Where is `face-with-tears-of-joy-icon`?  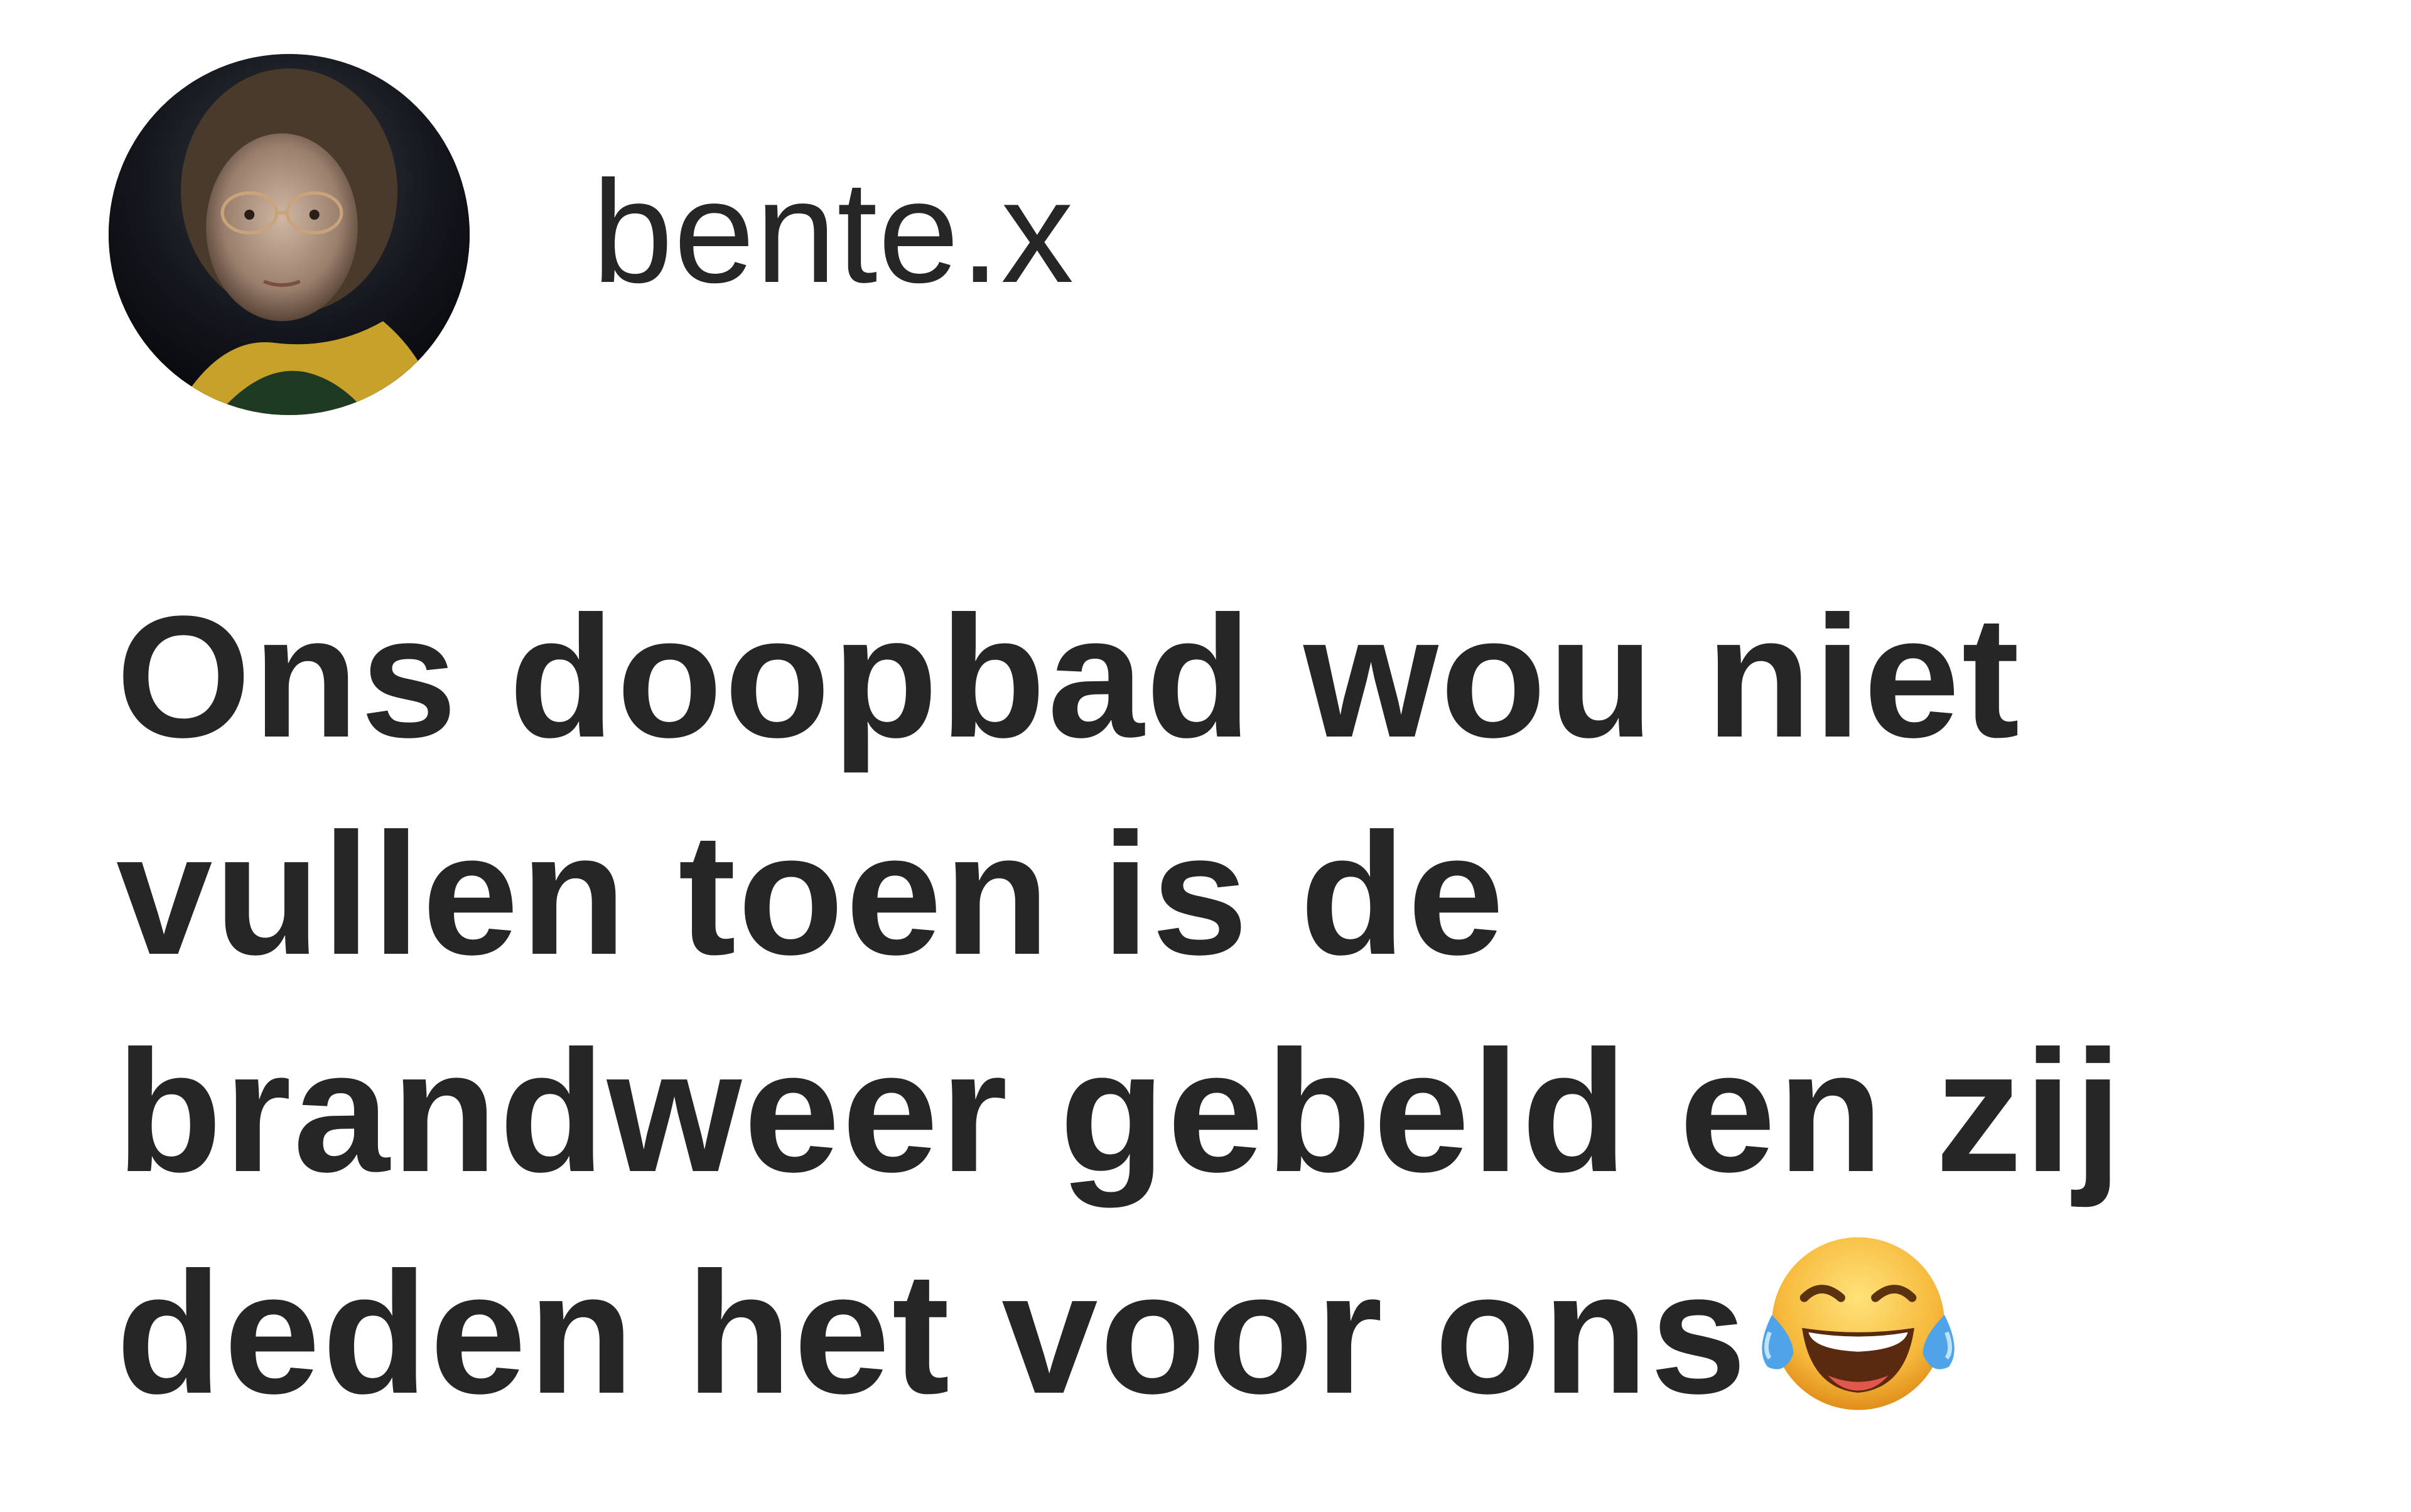 face-with-tears-of-joy-icon is located at coordinates (1858, 1323).